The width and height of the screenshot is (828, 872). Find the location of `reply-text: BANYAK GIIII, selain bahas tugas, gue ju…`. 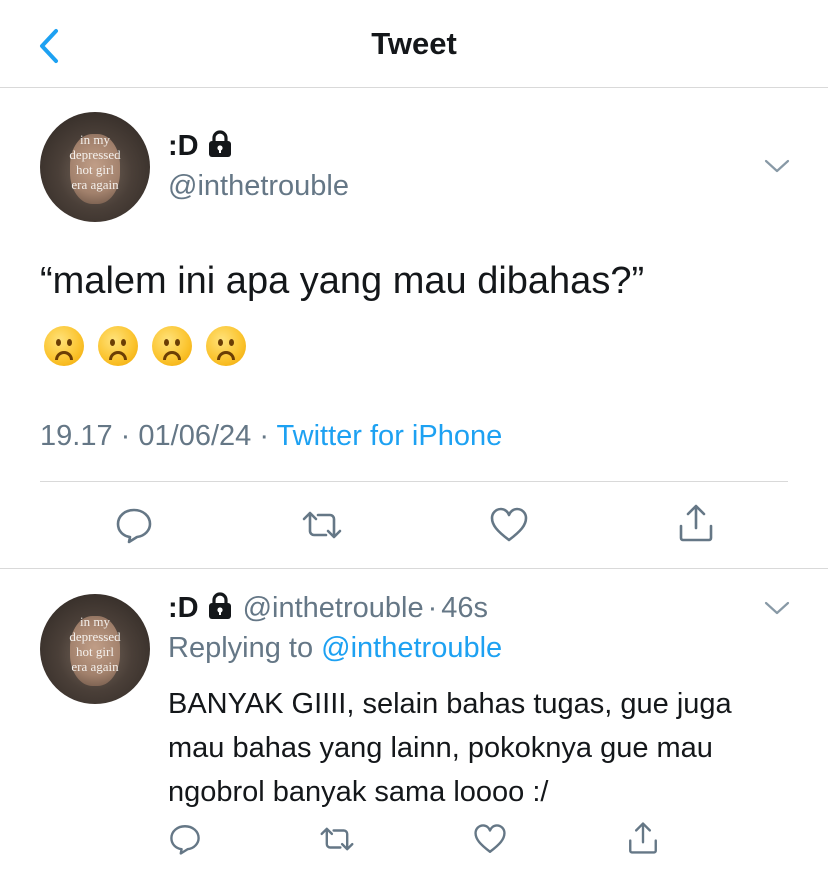

reply-text: BANYAK GIIII, selain bahas tugas, gue ju… is located at coordinates (450, 748).